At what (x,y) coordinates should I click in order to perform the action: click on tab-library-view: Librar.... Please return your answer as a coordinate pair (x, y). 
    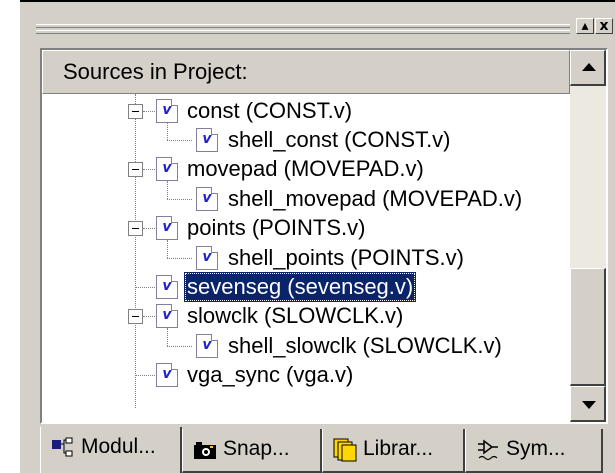
    Looking at the image, I should click on (393, 451).